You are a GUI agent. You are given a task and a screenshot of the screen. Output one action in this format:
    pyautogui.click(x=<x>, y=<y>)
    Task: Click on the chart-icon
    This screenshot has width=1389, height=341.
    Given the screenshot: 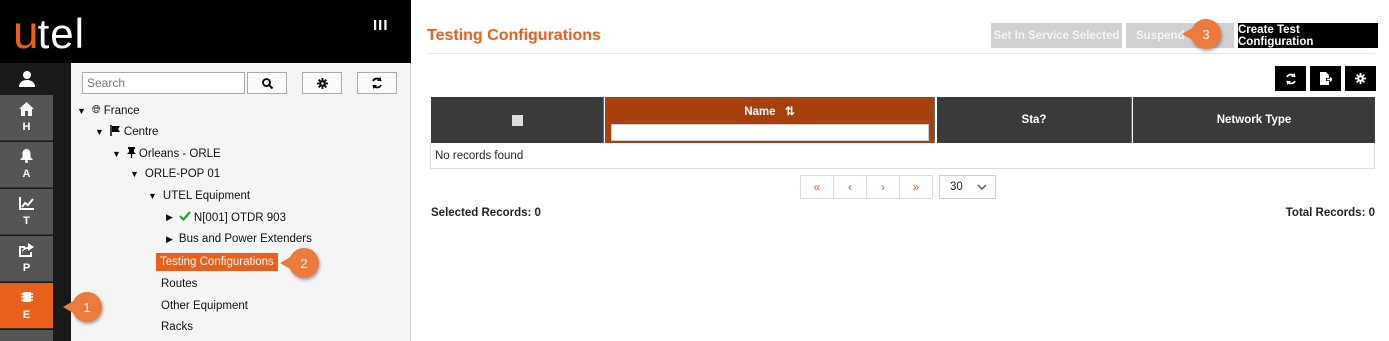 What is the action you would take?
    pyautogui.click(x=26, y=204)
    